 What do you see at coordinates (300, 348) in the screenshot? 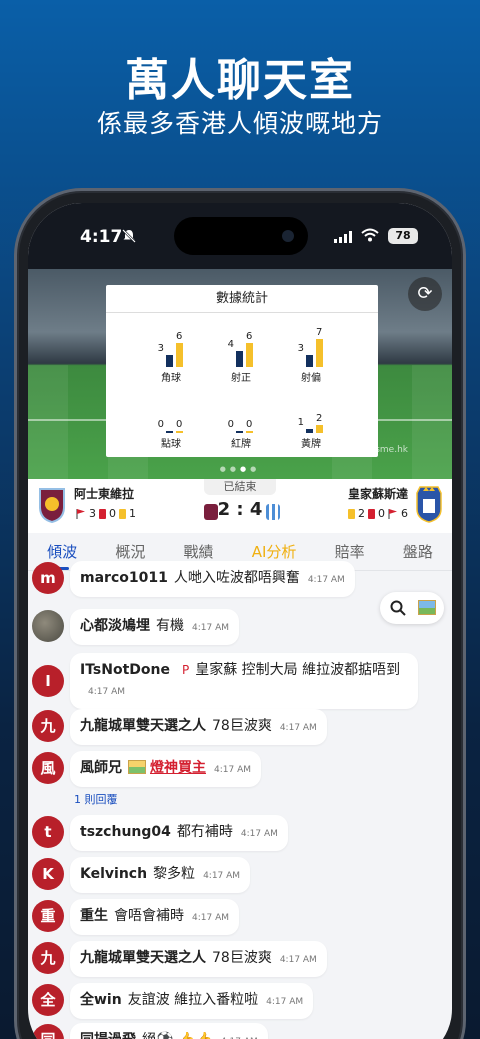
I see `stat-value-home: 3` at bounding box center [300, 348].